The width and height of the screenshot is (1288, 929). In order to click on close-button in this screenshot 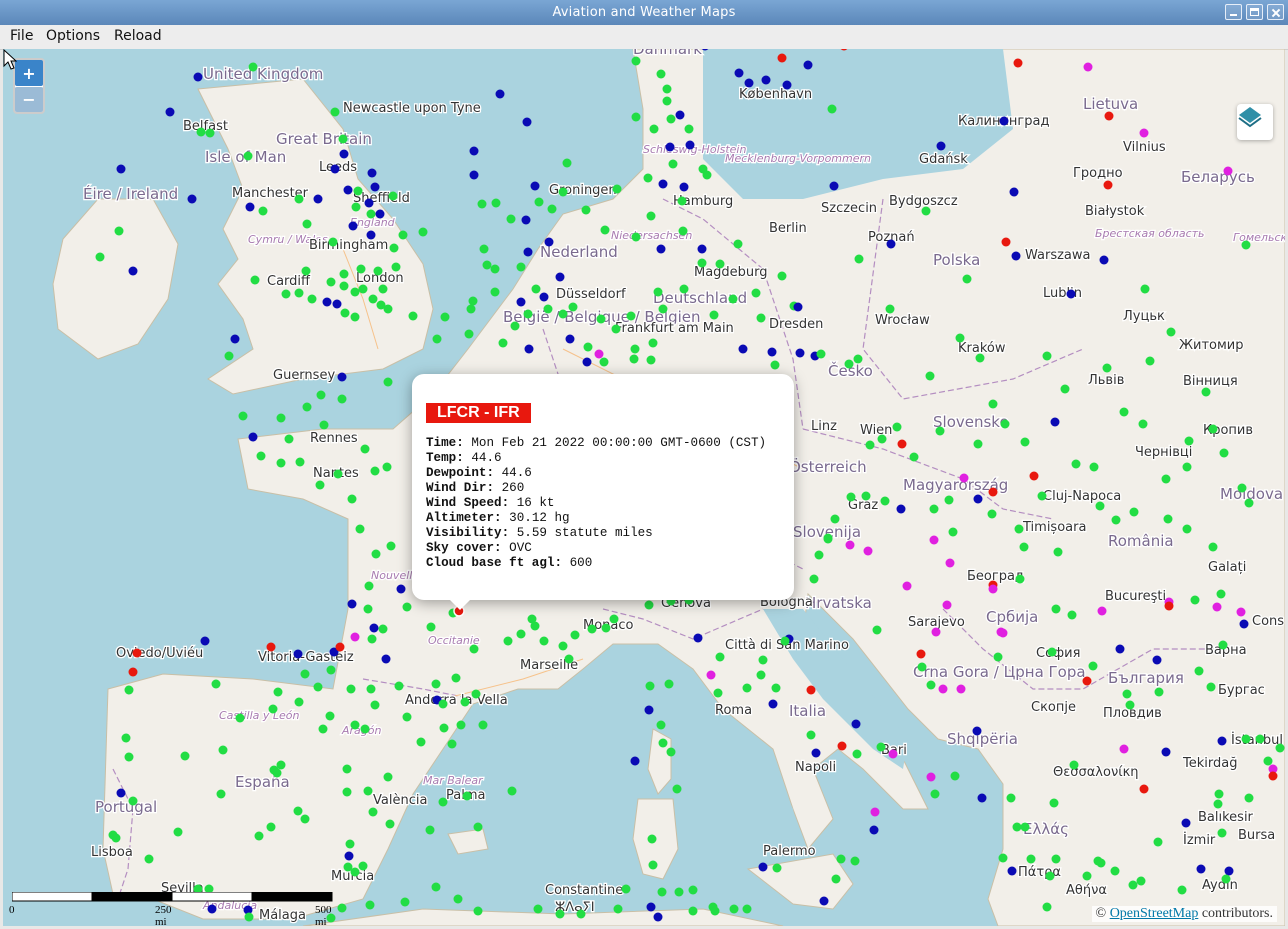, I will do `click(1275, 12)`.